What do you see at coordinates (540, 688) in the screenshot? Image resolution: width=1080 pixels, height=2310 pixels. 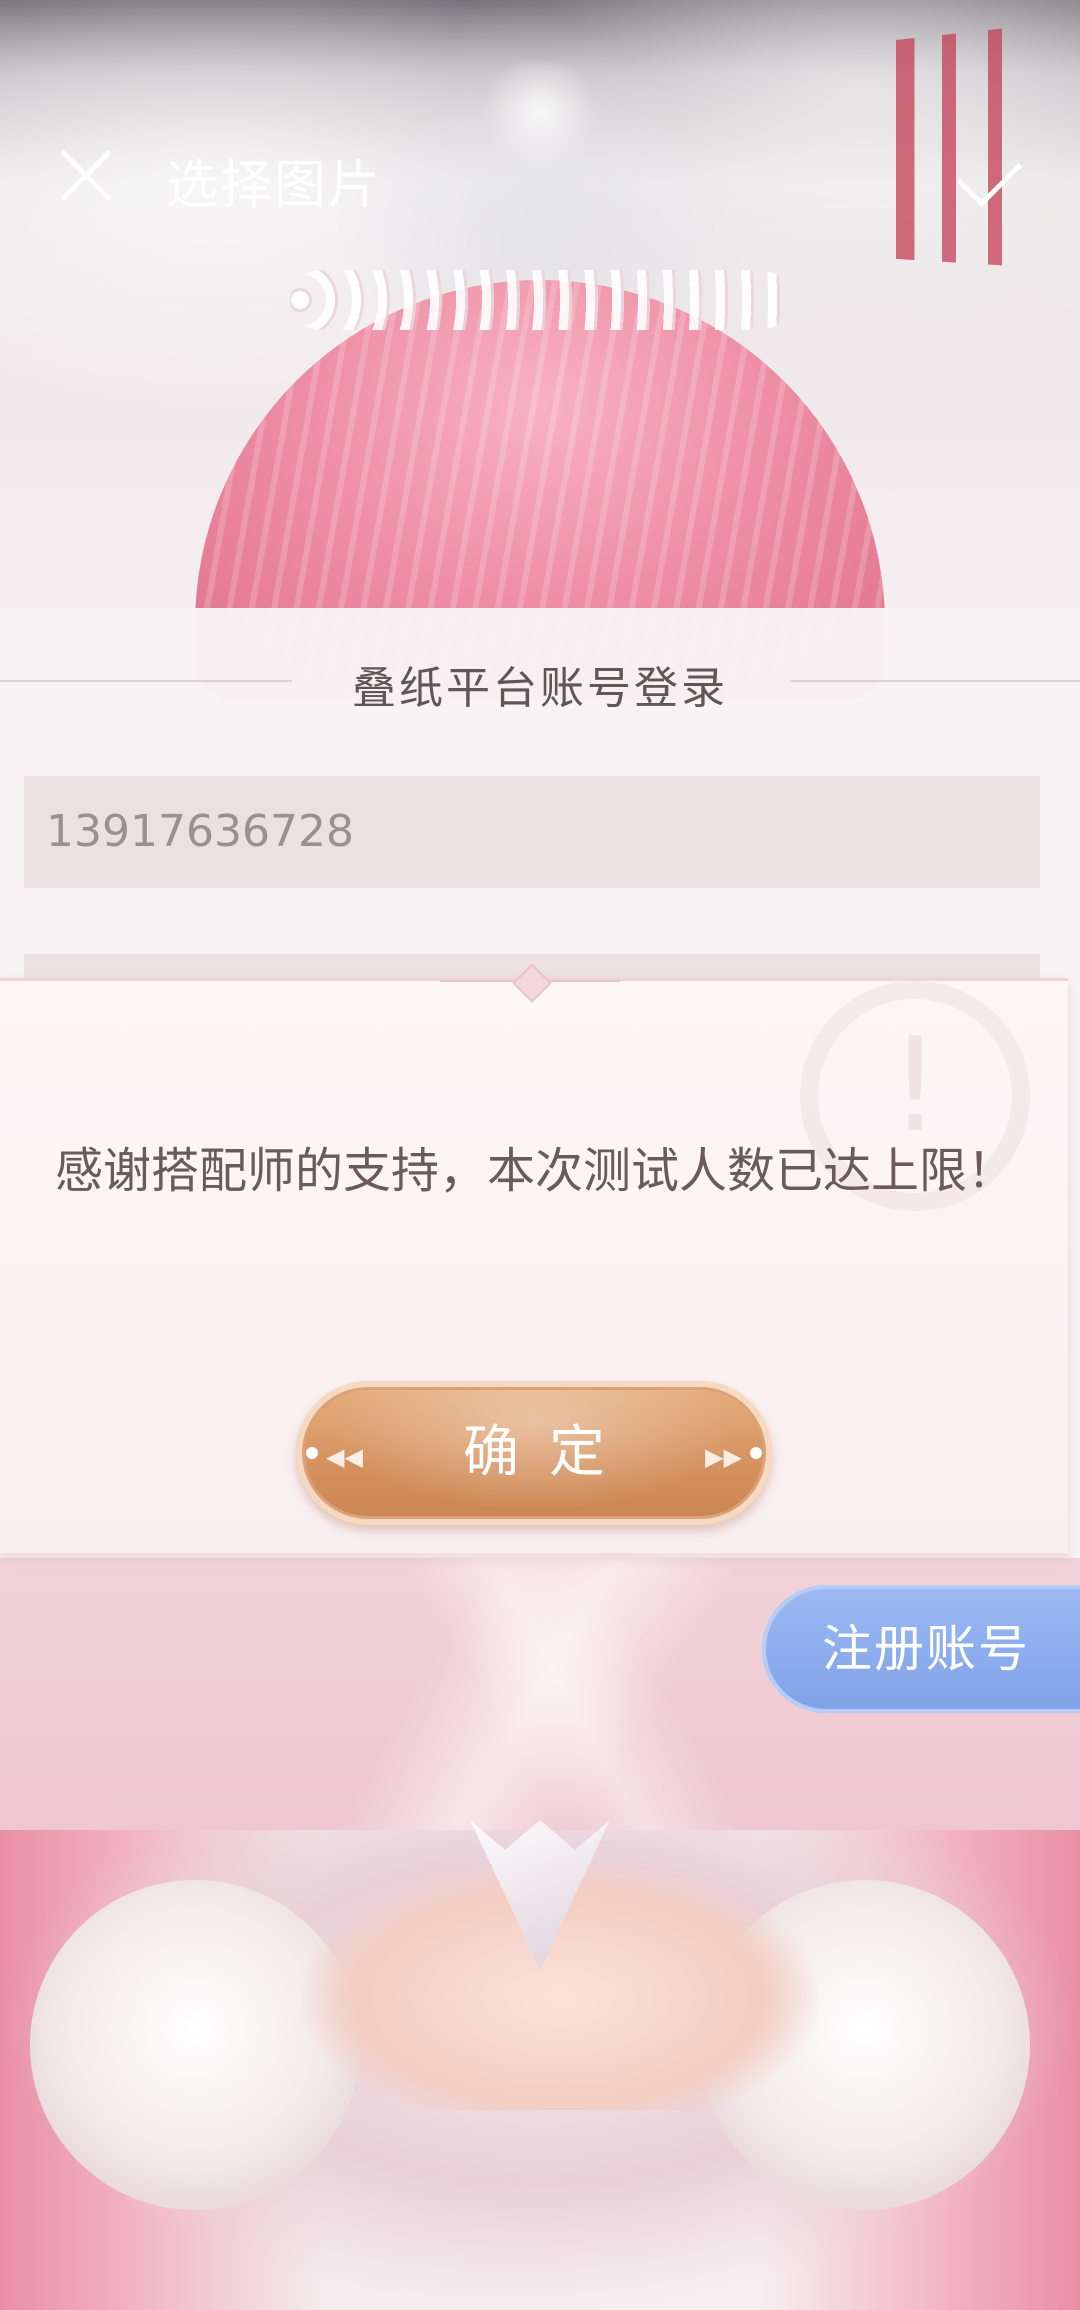 I see `login-title: 叠纸平台账号登录` at bounding box center [540, 688].